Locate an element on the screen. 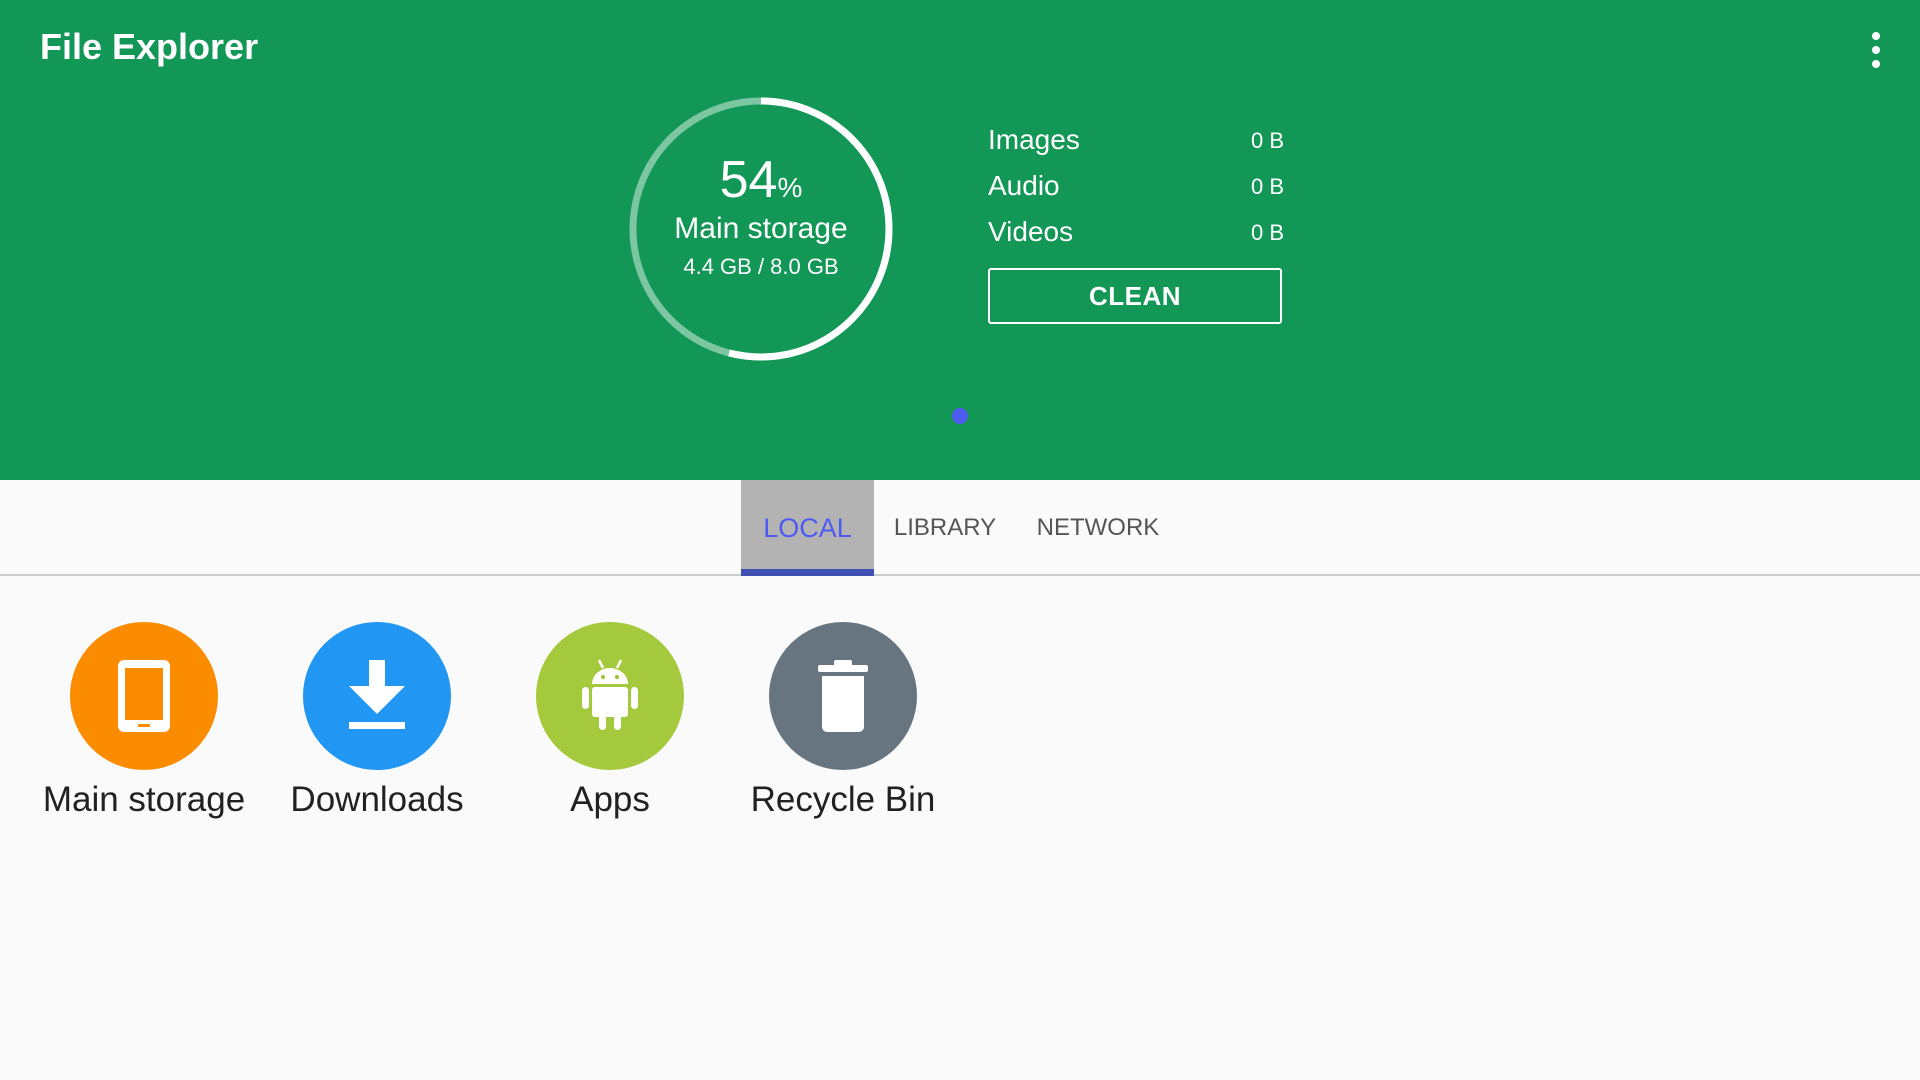 This screenshot has width=1920, height=1080. shortcut-label: Downloads is located at coordinates (377, 799).